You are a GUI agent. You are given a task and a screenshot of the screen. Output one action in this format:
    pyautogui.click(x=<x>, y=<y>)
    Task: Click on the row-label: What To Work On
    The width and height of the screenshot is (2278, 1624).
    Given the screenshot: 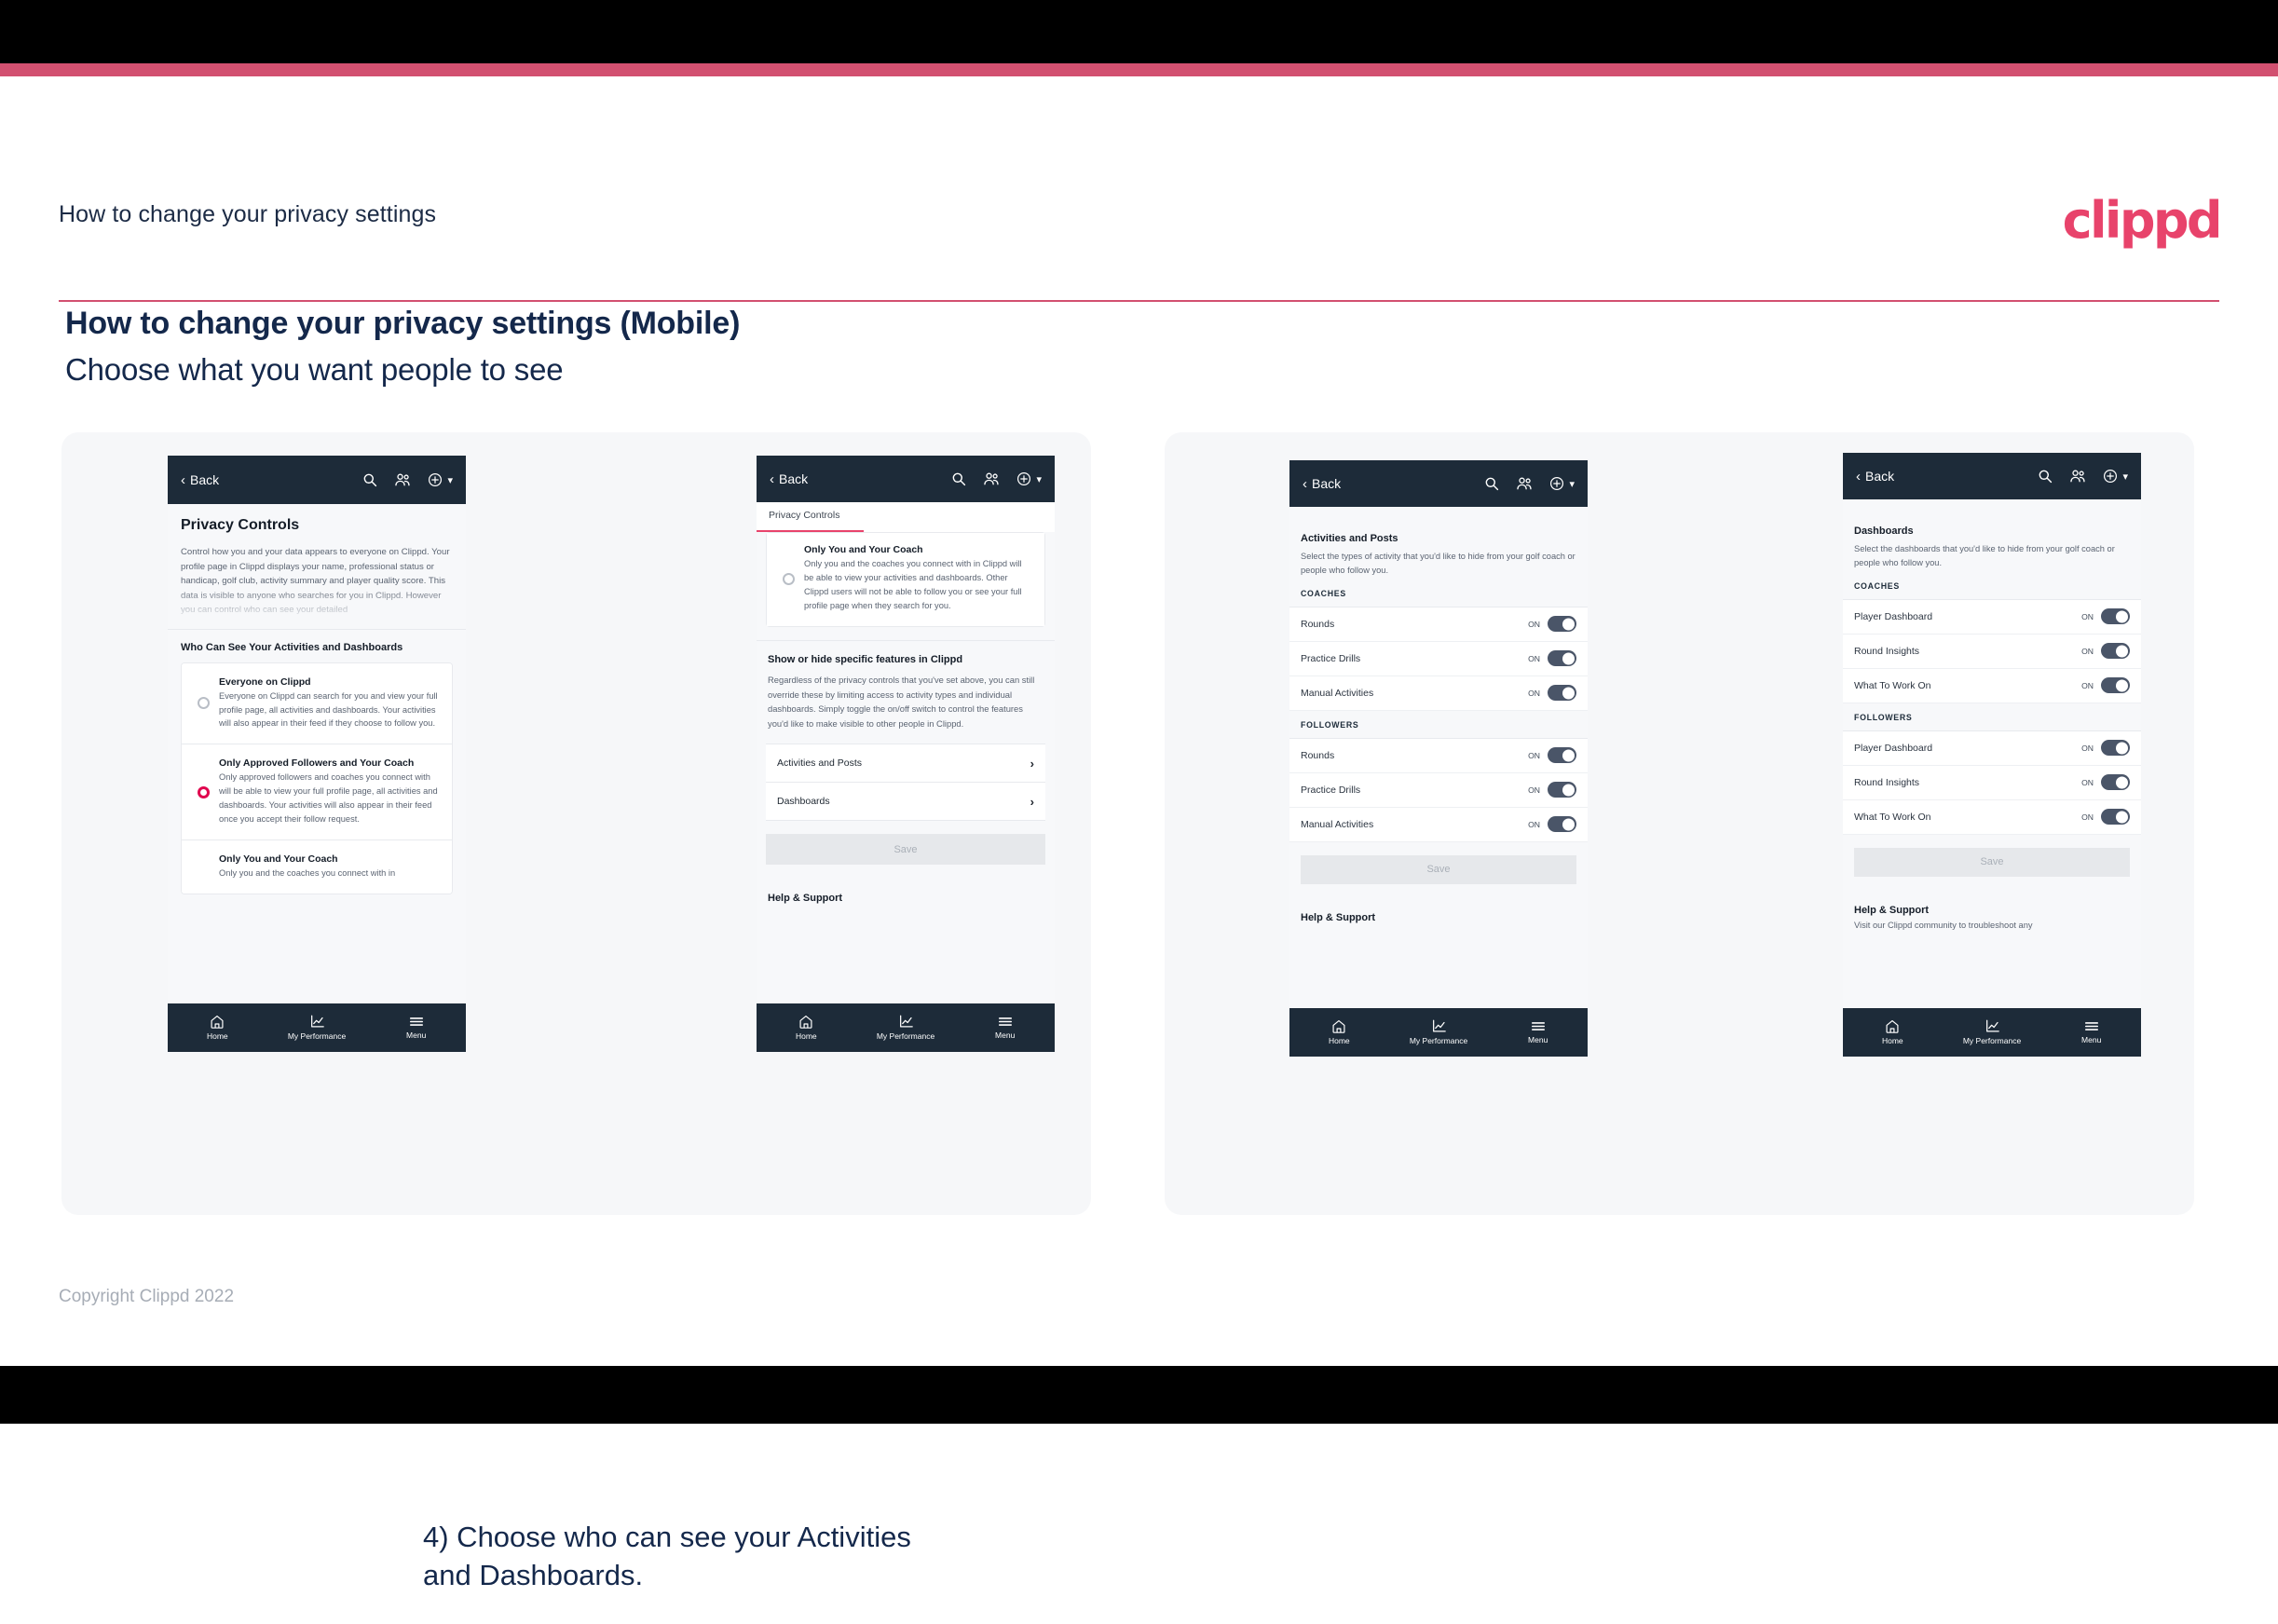 What is the action you would take?
    pyautogui.click(x=1893, y=817)
    